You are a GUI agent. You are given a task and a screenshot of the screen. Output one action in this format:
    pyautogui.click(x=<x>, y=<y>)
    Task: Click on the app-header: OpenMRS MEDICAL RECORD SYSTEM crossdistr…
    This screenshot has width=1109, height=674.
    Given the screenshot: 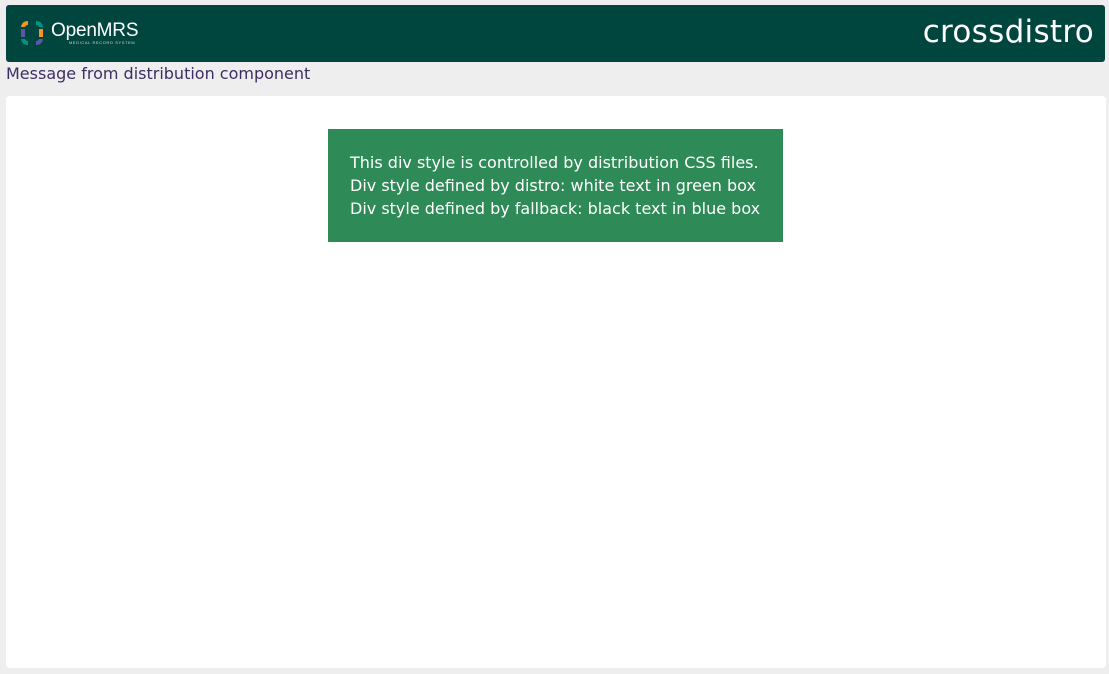 What is the action you would take?
    pyautogui.click(x=555, y=33)
    